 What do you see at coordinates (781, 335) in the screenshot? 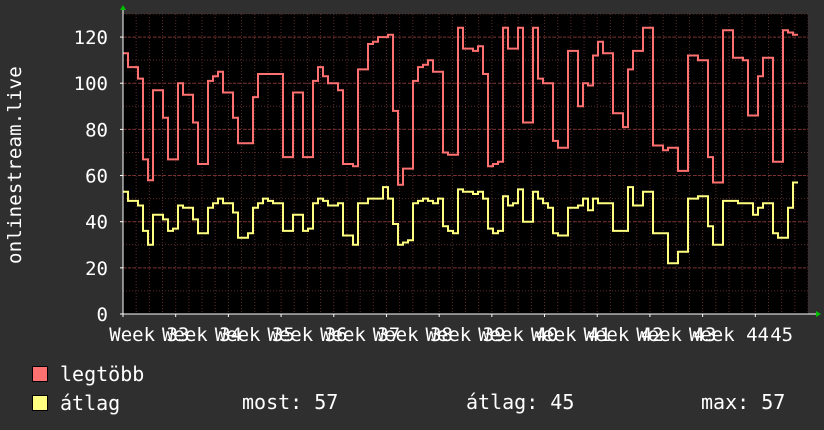
I see `x-tick-label: 45` at bounding box center [781, 335].